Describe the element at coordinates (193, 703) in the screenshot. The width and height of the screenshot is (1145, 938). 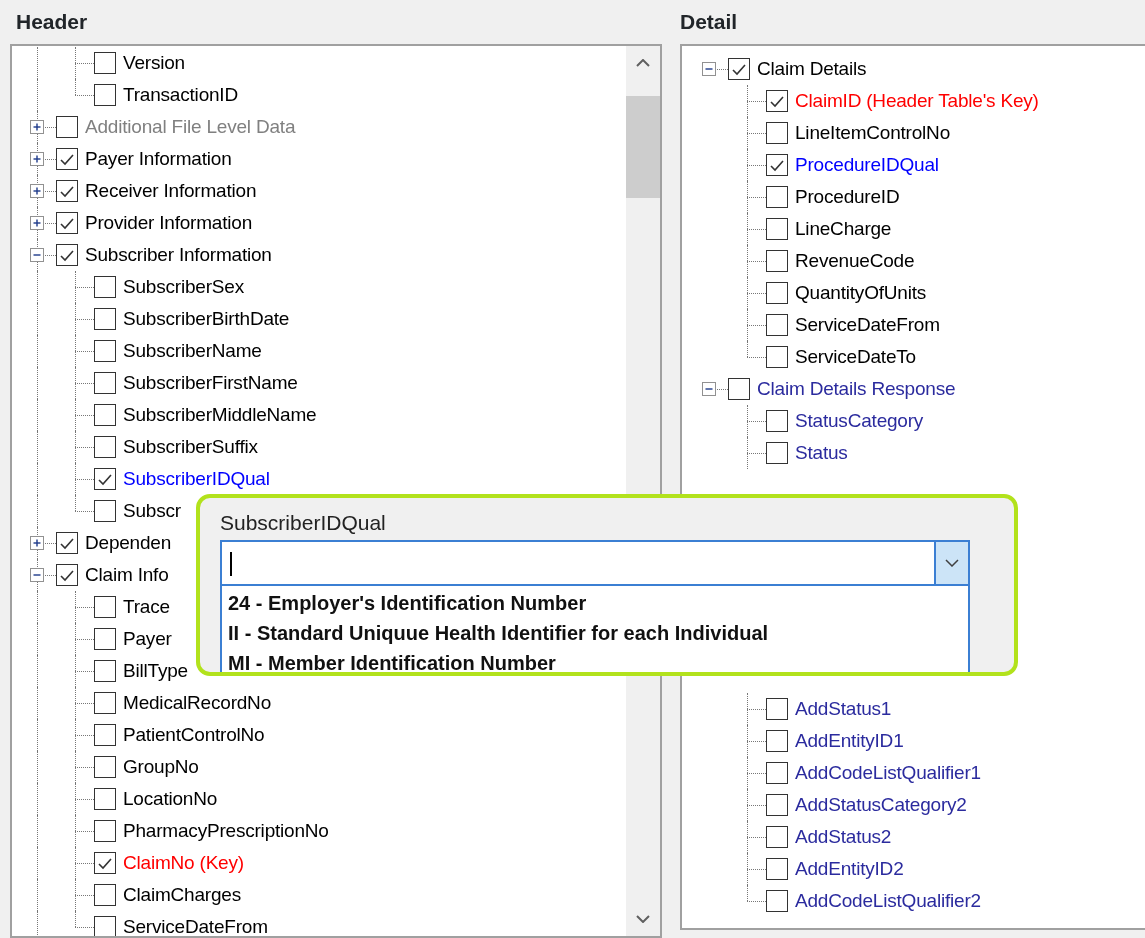
I see `tree-item: MedicalRecordNo` at that location.